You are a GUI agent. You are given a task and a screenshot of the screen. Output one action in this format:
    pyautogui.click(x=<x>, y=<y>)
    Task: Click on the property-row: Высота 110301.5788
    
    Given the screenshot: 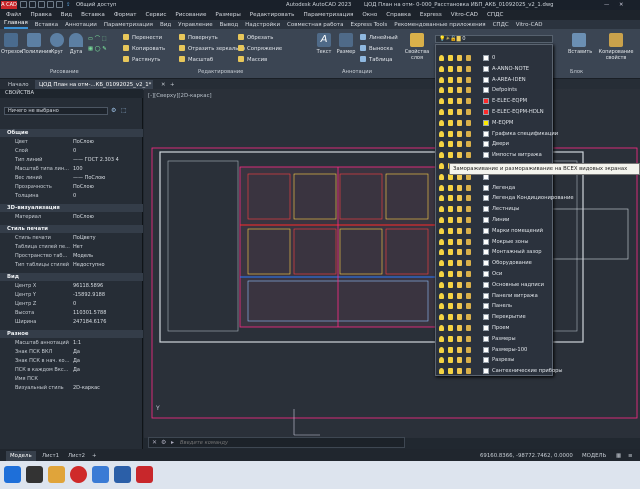 What is the action you would take?
    pyautogui.click(x=71, y=313)
    